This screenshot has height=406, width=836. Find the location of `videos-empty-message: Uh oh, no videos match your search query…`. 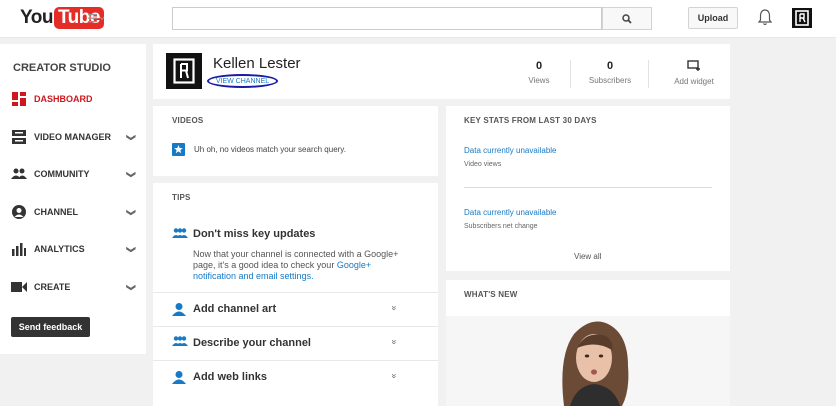

videos-empty-message: Uh oh, no videos match your search query… is located at coordinates (270, 149).